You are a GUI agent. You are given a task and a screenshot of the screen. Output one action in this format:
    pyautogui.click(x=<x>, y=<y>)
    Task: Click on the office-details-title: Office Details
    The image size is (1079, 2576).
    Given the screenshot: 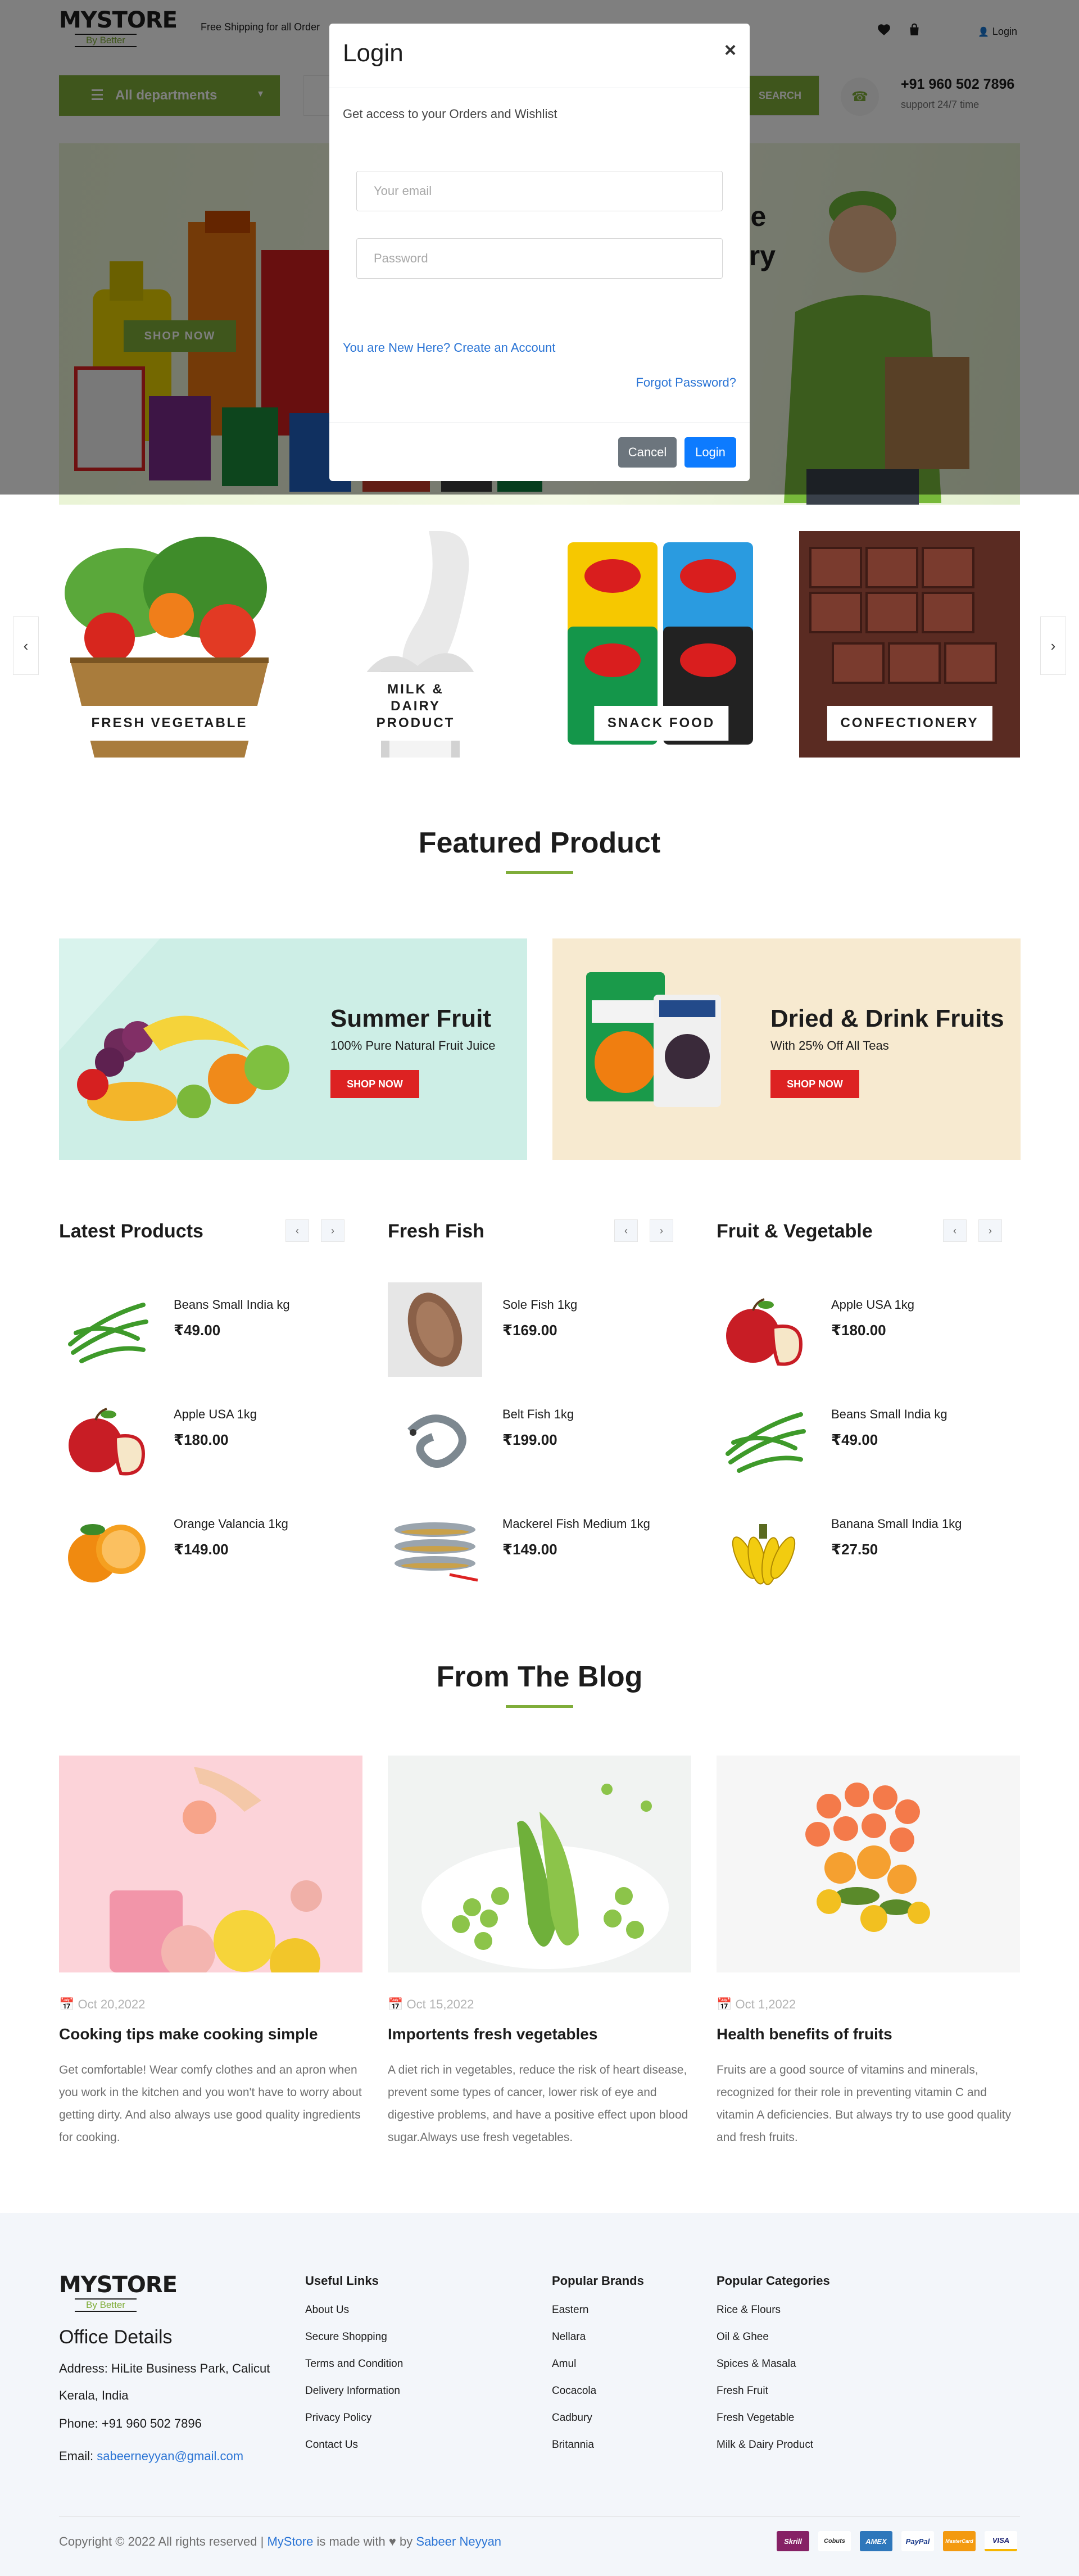 What is the action you would take?
    pyautogui.click(x=116, y=2337)
    